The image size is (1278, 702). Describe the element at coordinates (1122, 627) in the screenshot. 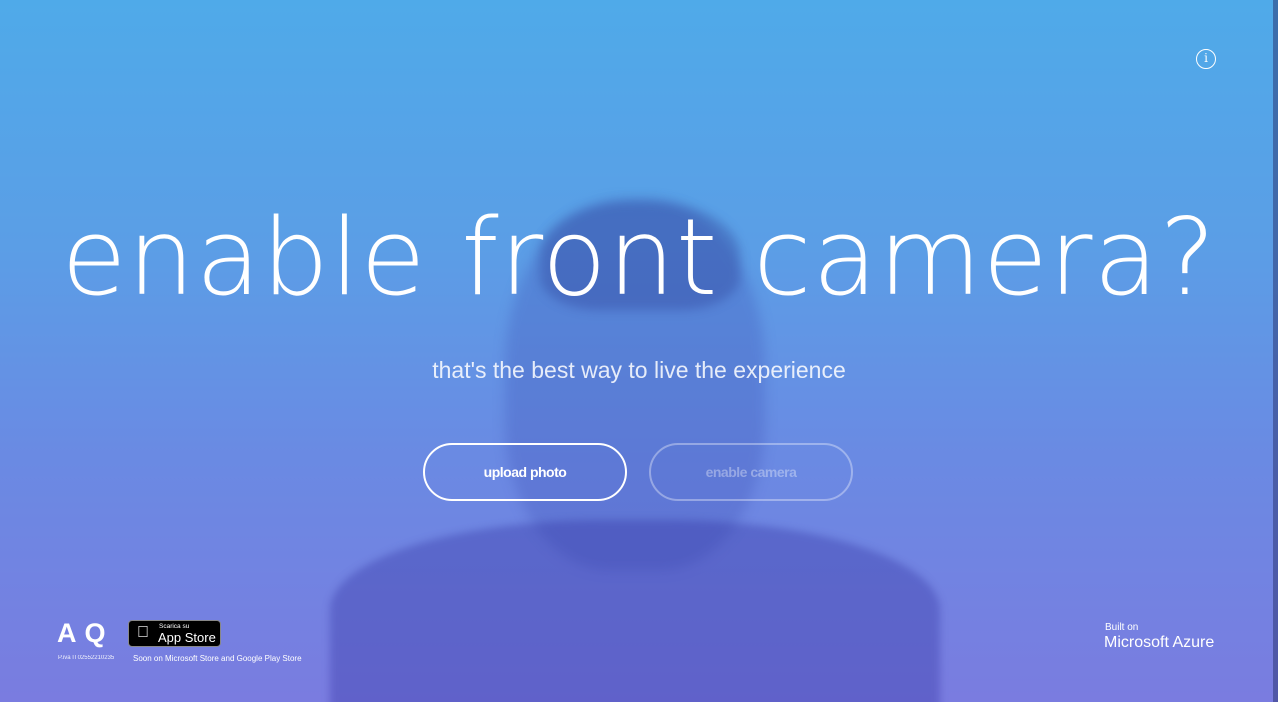

I see `built-on-label: Built on` at that location.